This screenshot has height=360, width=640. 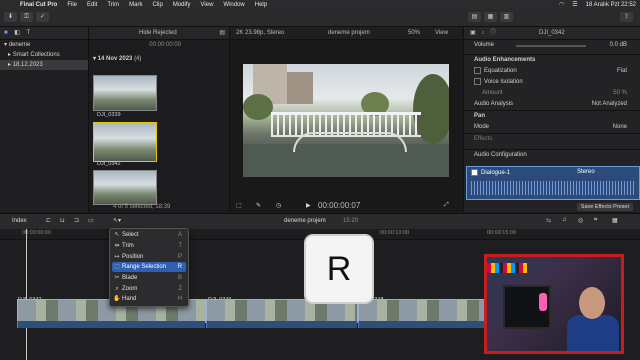 What do you see at coordinates (548, 220) in the screenshot?
I see `skimming-icon: ⇆` at bounding box center [548, 220].